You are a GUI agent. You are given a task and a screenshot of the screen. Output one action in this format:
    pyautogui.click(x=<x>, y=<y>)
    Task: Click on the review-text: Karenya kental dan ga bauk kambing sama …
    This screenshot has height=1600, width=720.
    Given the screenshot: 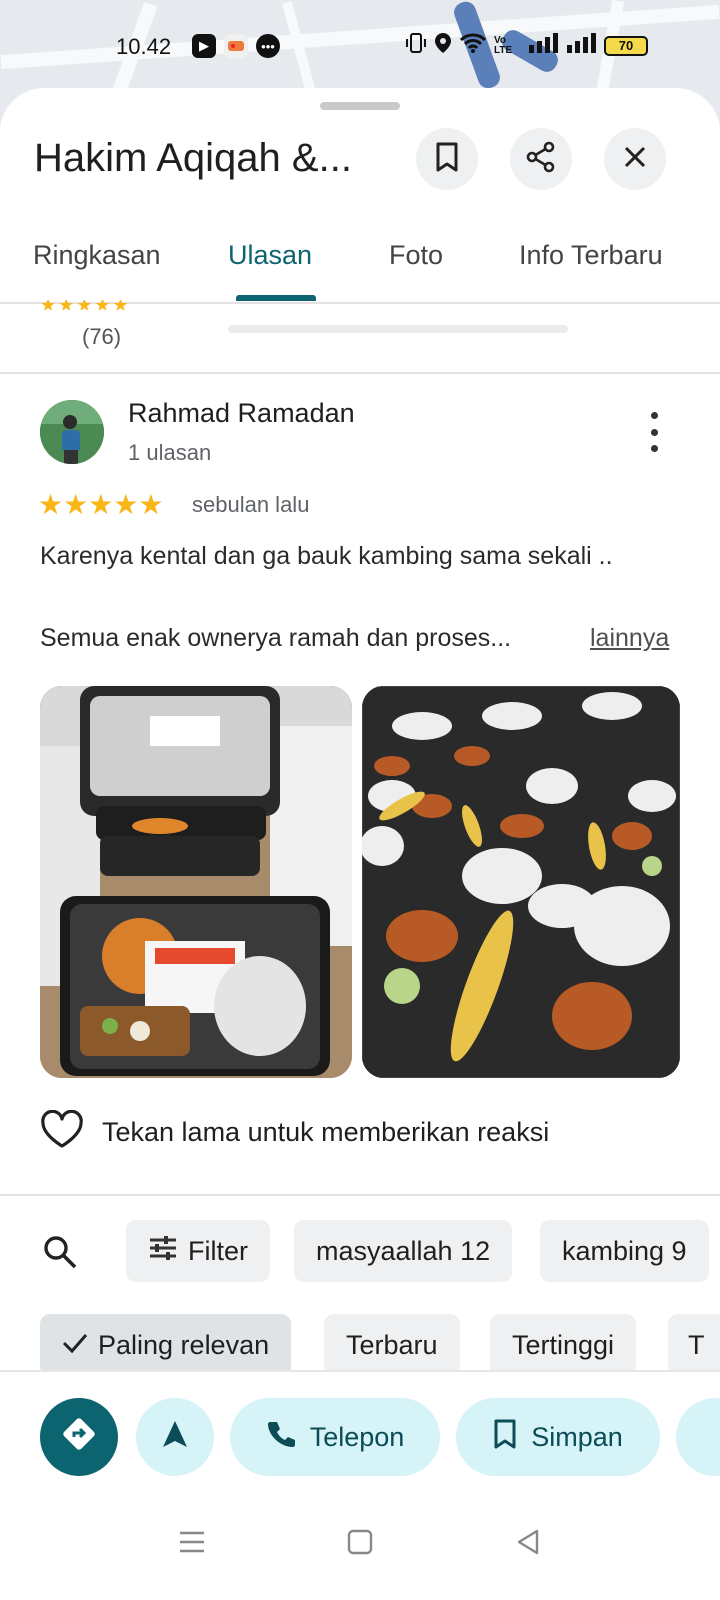 What is the action you would take?
    pyautogui.click(x=326, y=556)
    